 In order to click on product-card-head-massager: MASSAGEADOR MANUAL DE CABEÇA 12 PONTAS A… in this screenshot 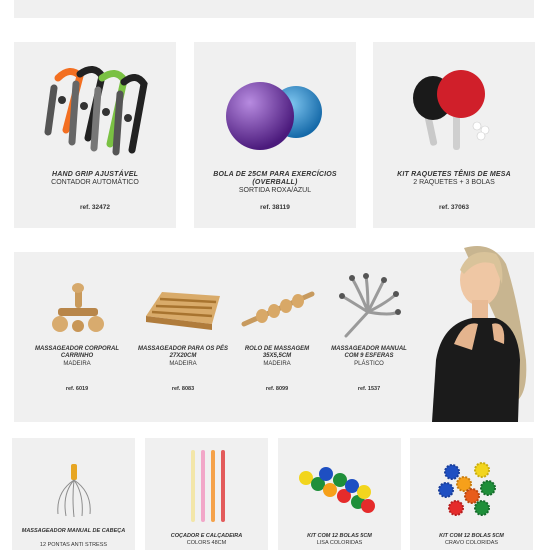, I will do `click(73, 494)`.